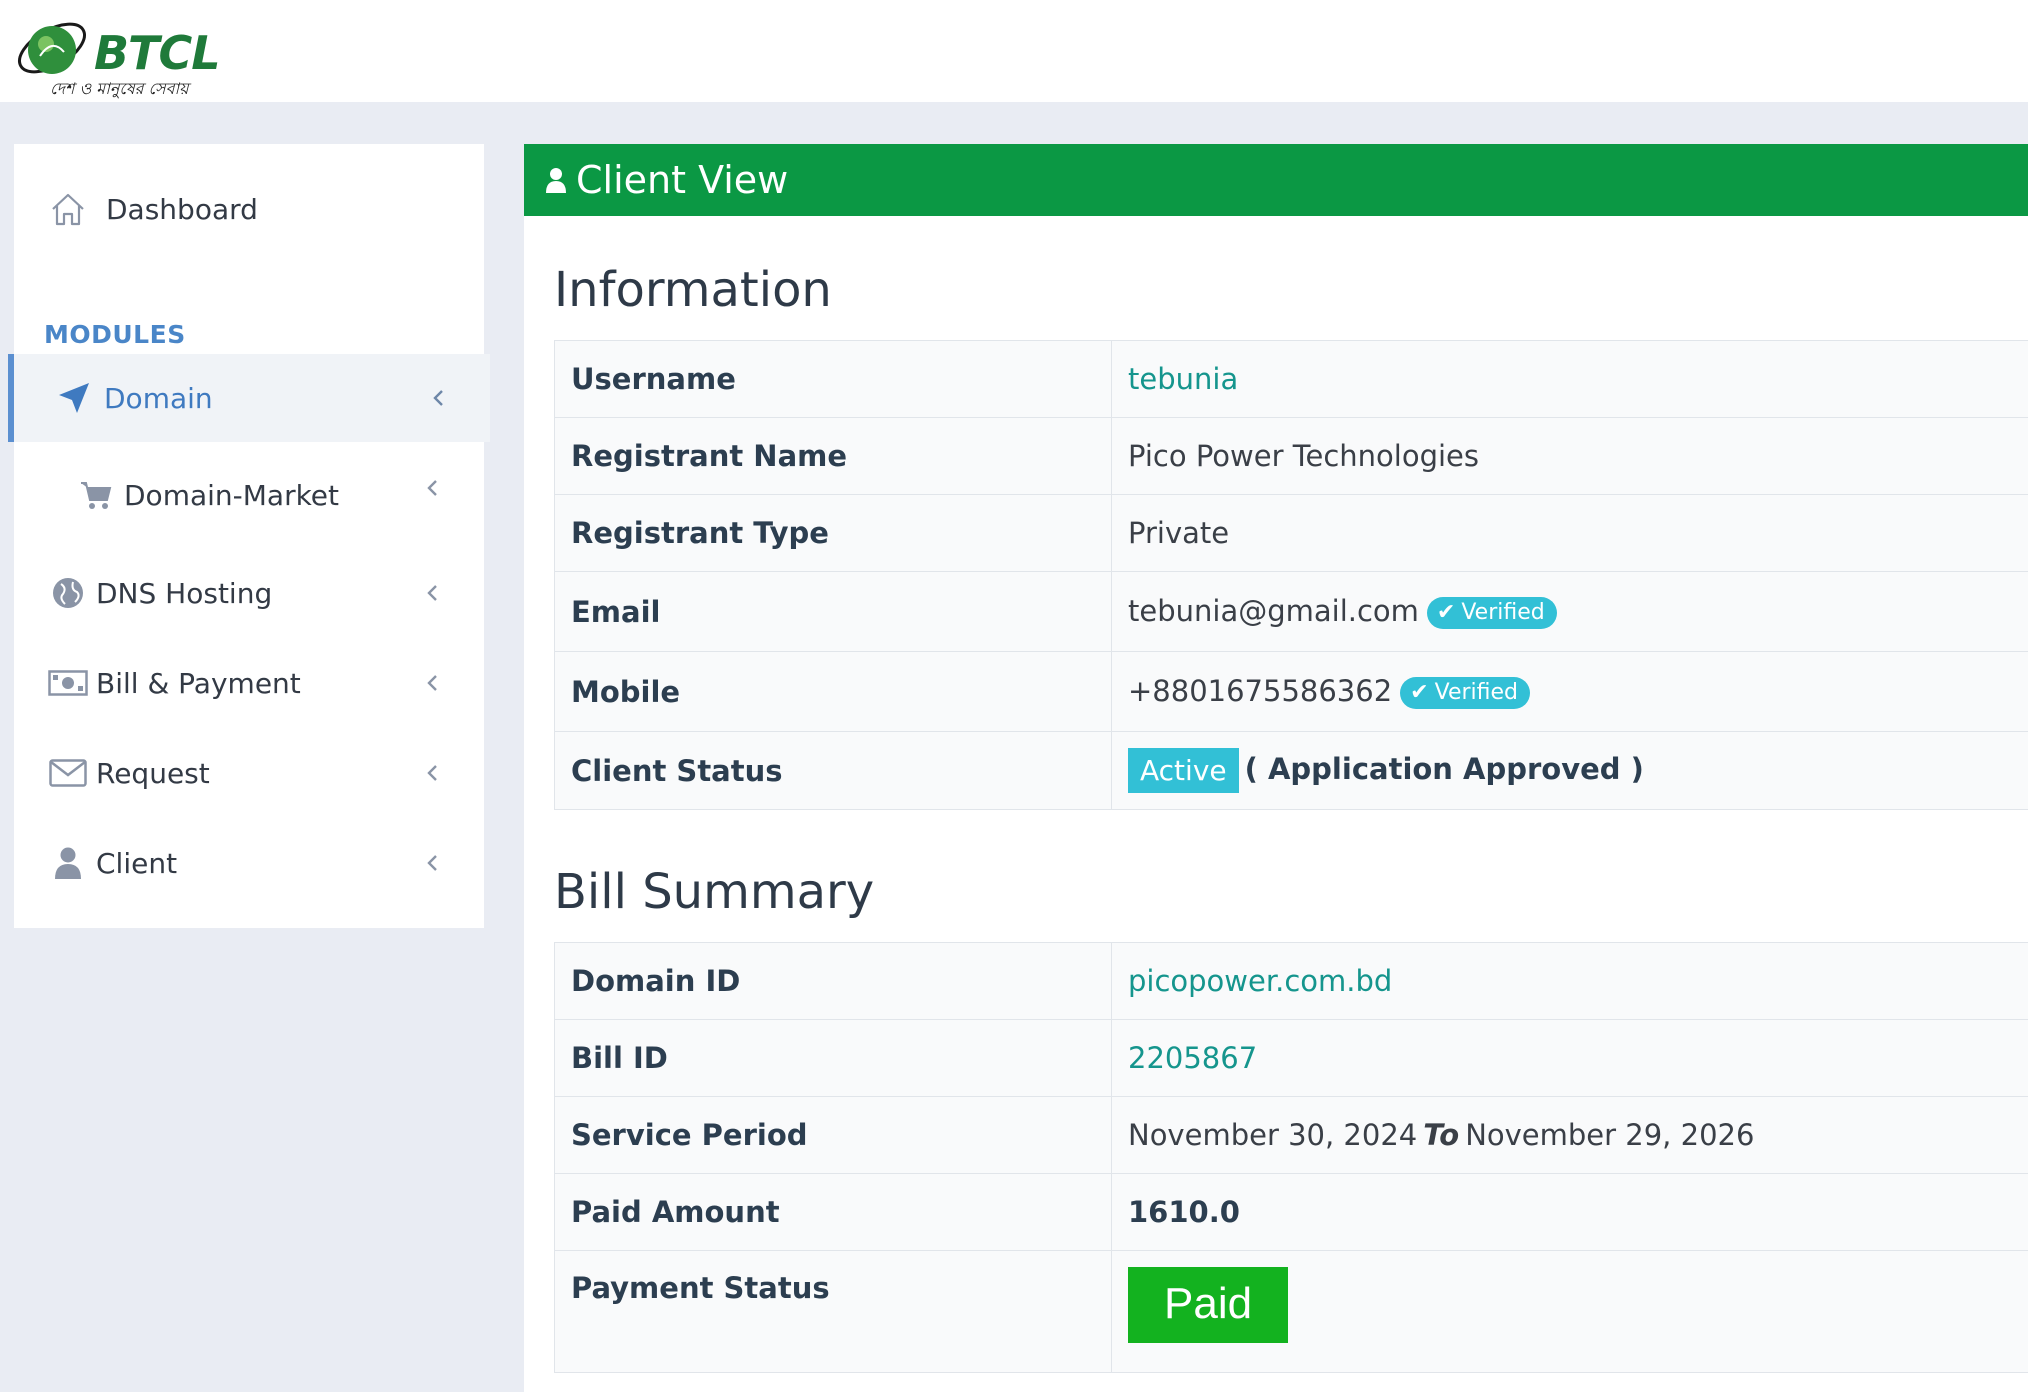 Image resolution: width=2028 pixels, height=1392 pixels. What do you see at coordinates (833, 1311) in the screenshot?
I see `row-label: Payment Status` at bounding box center [833, 1311].